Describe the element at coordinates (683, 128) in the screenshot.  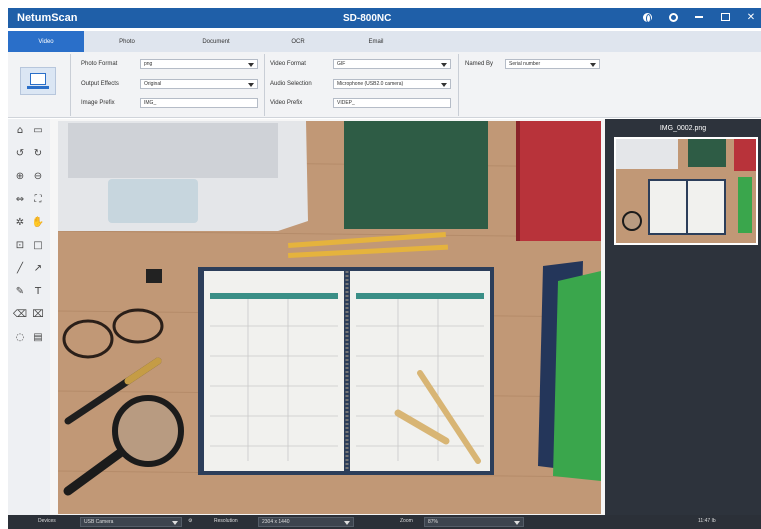
I see `thumbnail-filename: IMG_0002.png` at that location.